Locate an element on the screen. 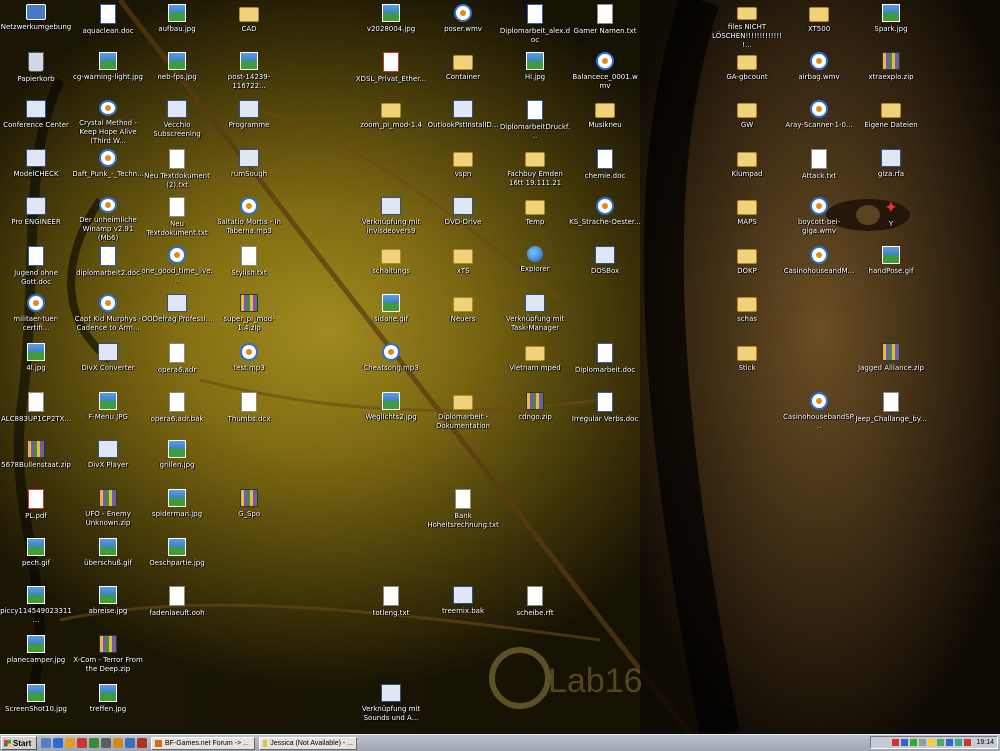  desktop-icon-diplomarbeit-doc: Diplomarbeit.doc is located at coordinates (605, 365).